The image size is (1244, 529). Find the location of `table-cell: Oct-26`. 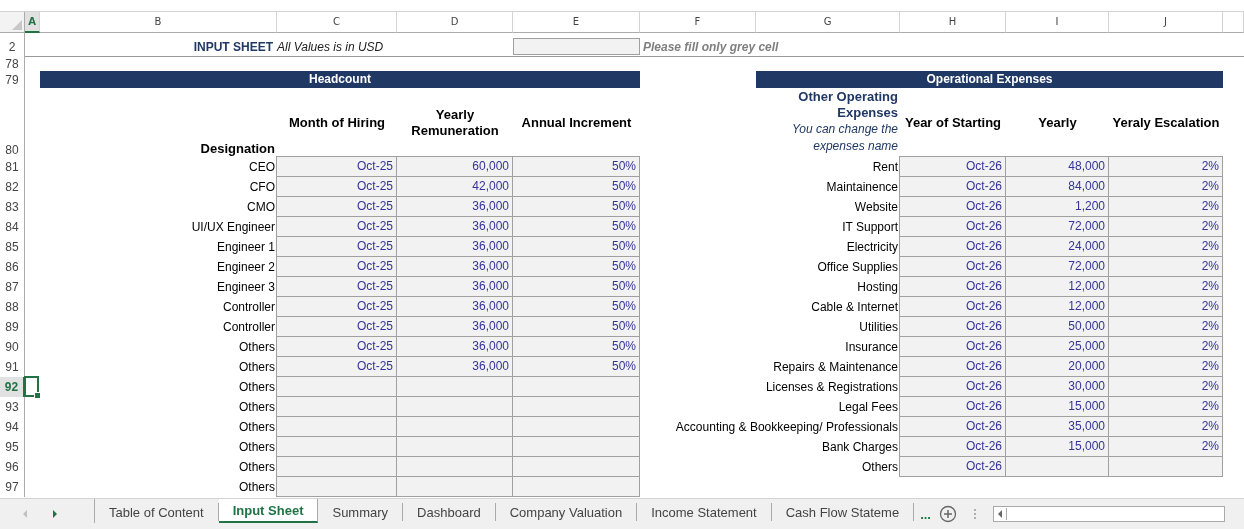

table-cell: Oct-26 is located at coordinates (952, 166).